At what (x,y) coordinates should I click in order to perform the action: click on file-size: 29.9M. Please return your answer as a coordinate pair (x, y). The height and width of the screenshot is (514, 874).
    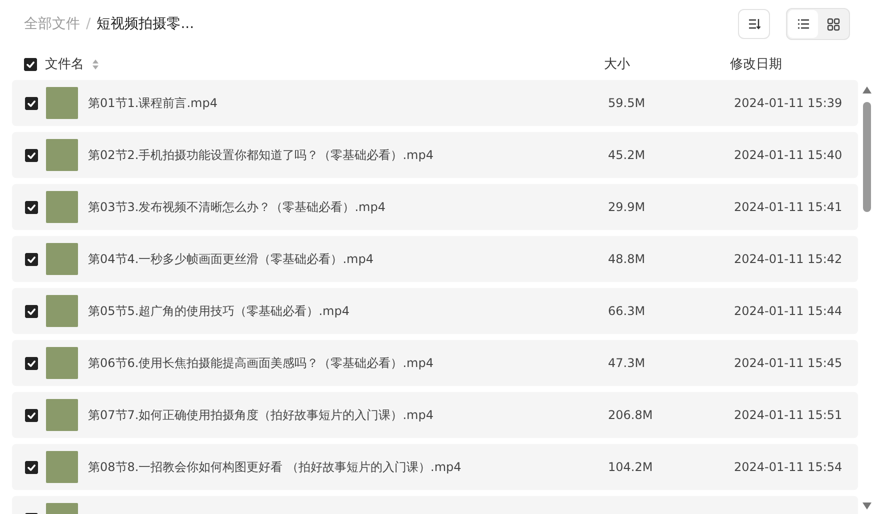
    Looking at the image, I should click on (627, 207).